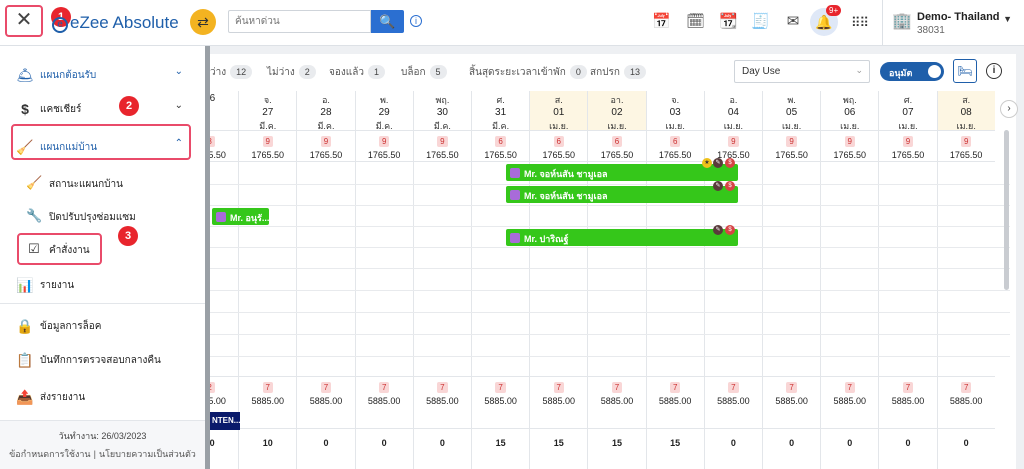 Image resolution: width=1024 pixels, height=469 pixels. I want to click on date-header: ศ. 31 มี.ค., so click(501, 111).